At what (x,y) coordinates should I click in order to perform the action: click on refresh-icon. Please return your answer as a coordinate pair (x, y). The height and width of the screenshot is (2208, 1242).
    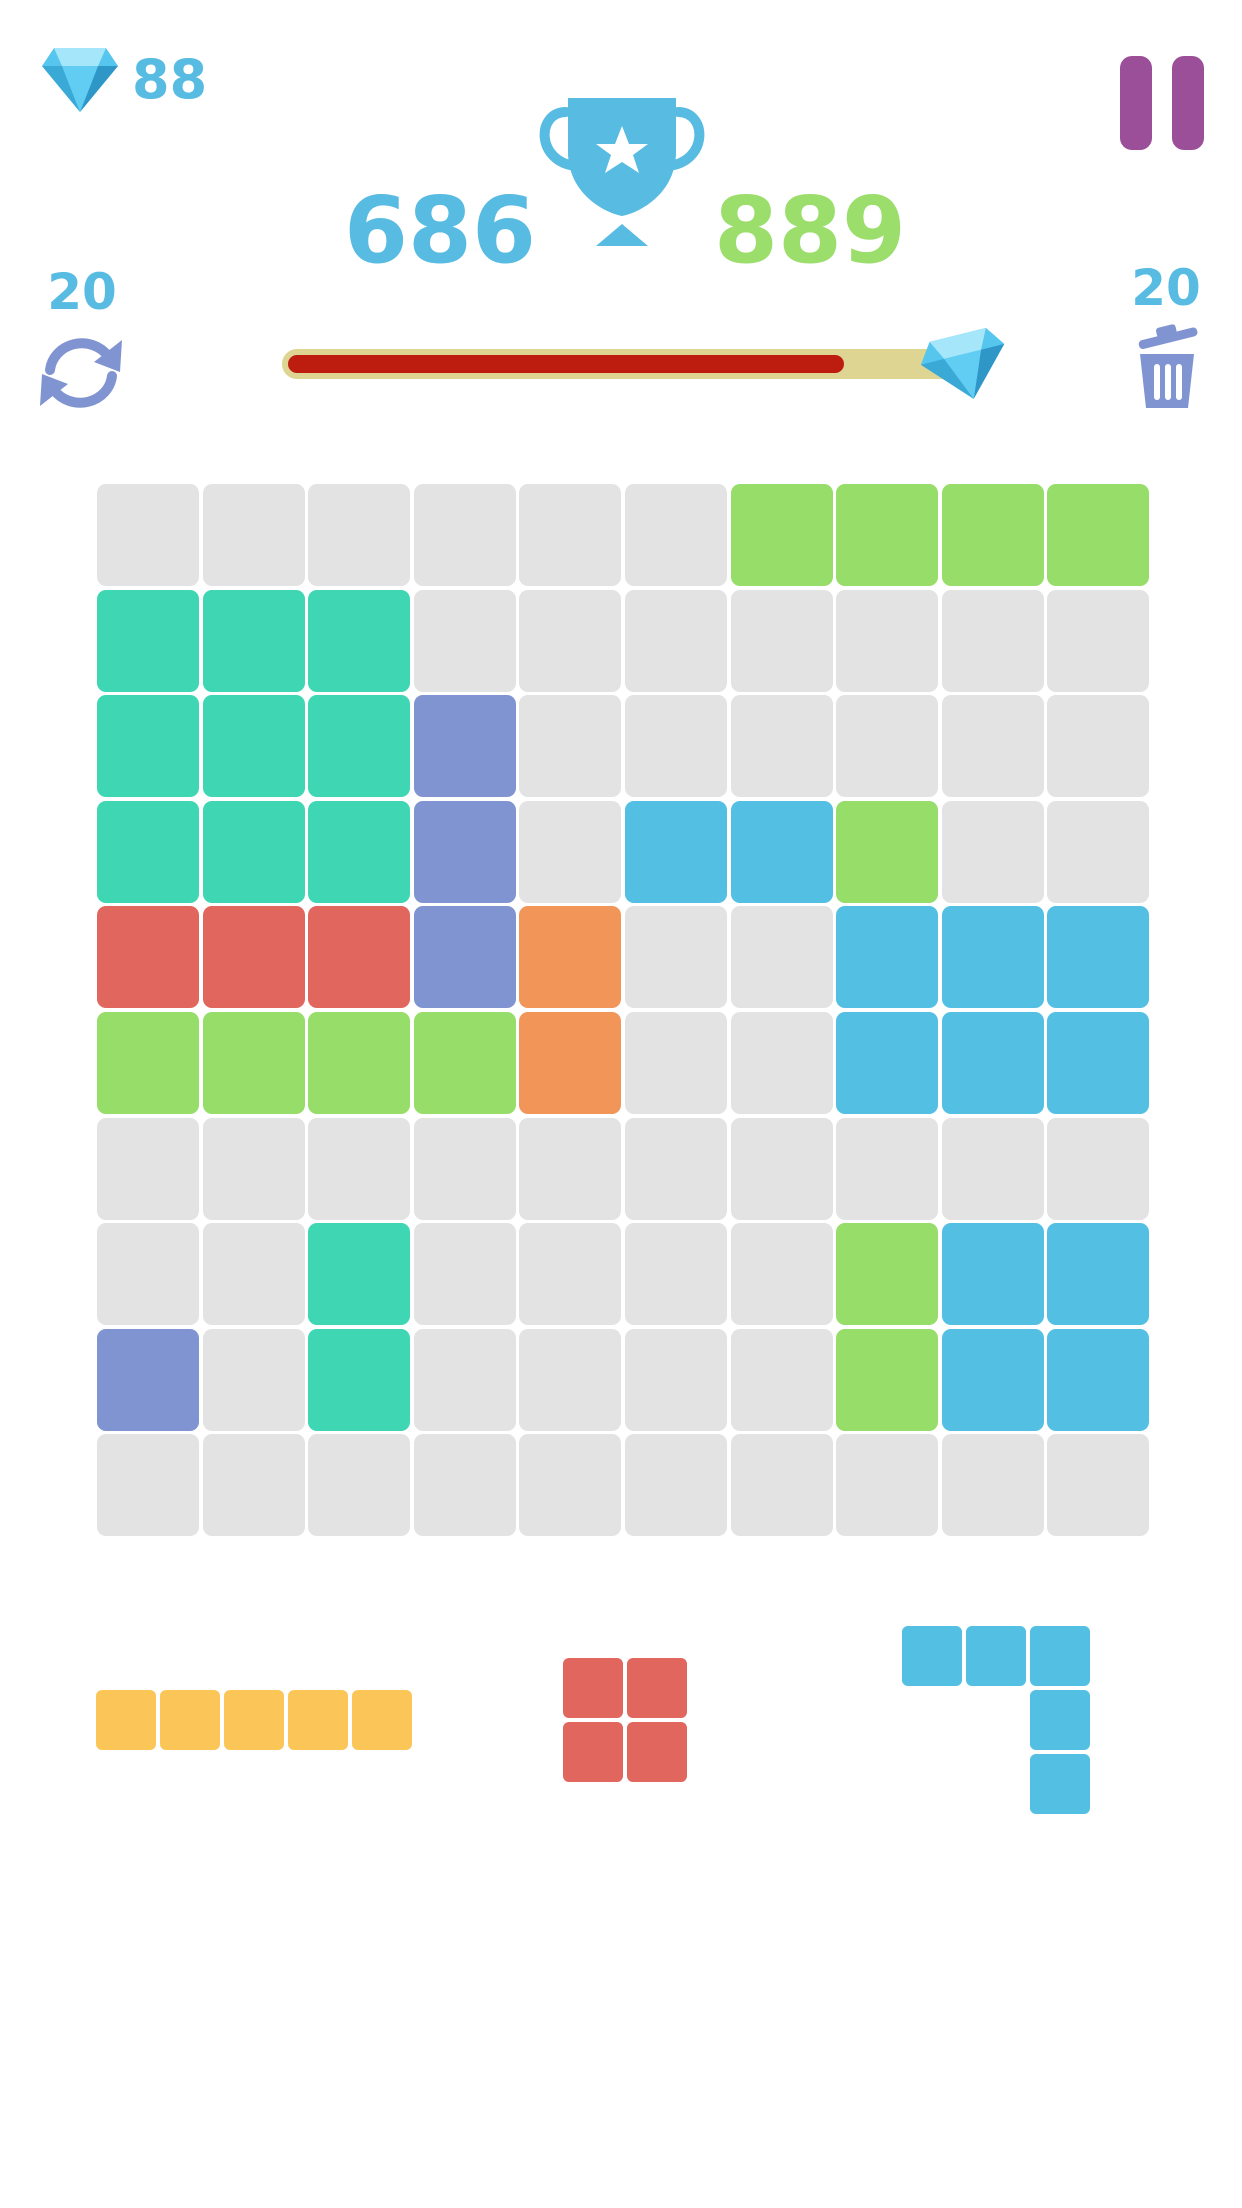
    Looking at the image, I should click on (81, 373).